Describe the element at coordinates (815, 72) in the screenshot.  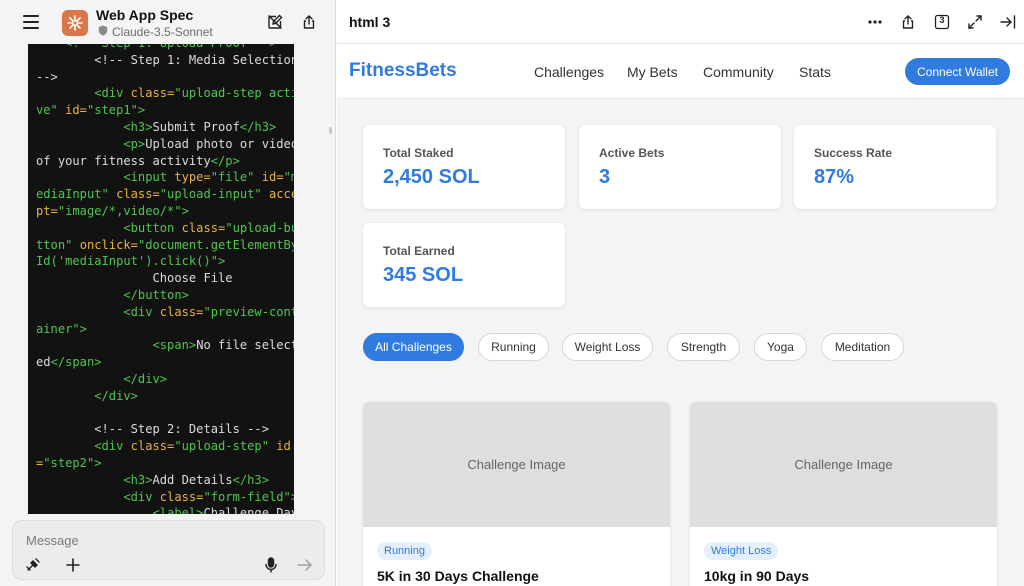
I see `nav-link-stats: Stats` at that location.